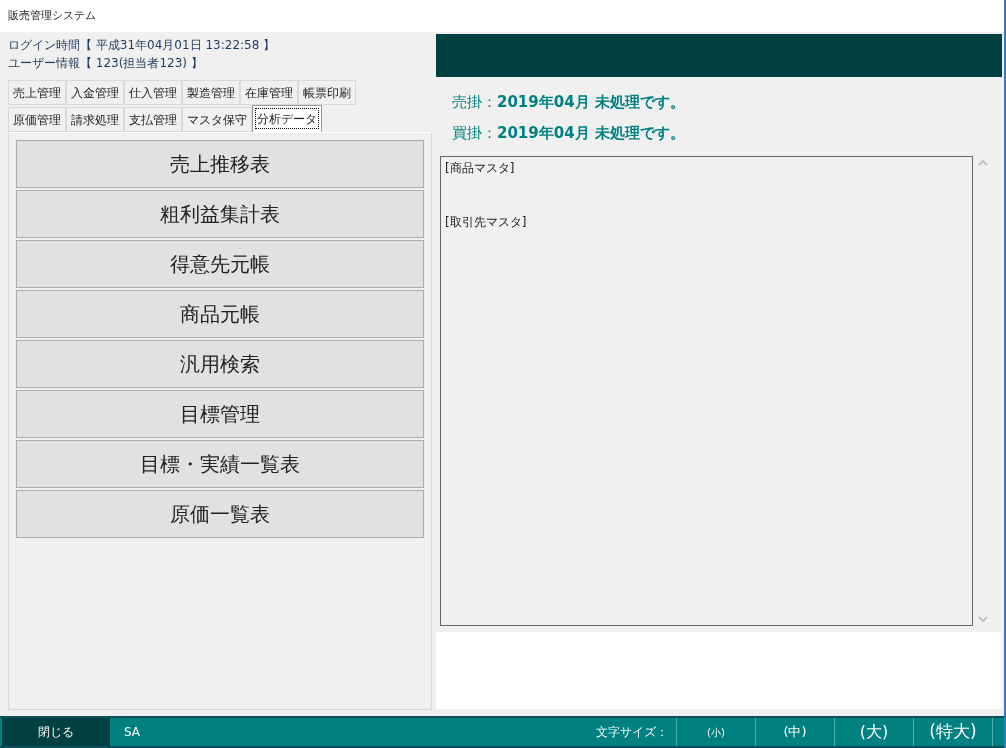 The width and height of the screenshot is (1006, 748). What do you see at coordinates (220, 464) in the screenshot?
I see `menu-button: 目標・実績一覧表` at bounding box center [220, 464].